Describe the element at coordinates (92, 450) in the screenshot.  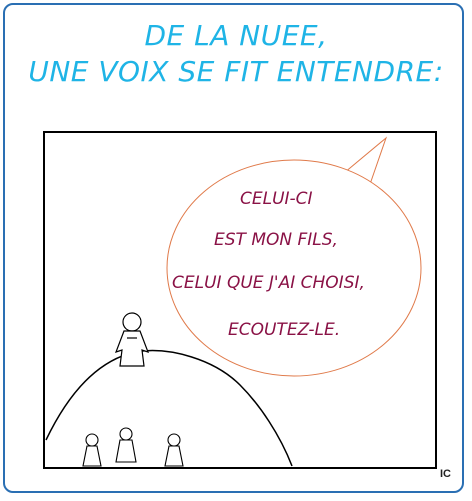
I see `disciple-figure-left` at that location.